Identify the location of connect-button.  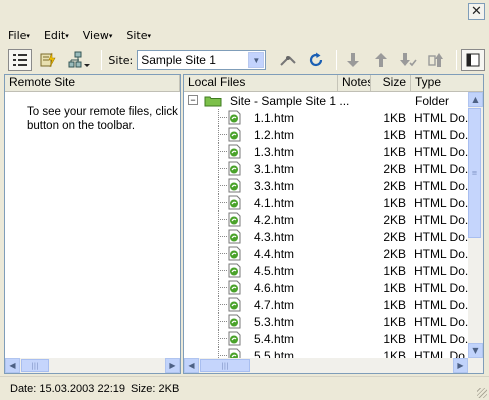
(288, 60).